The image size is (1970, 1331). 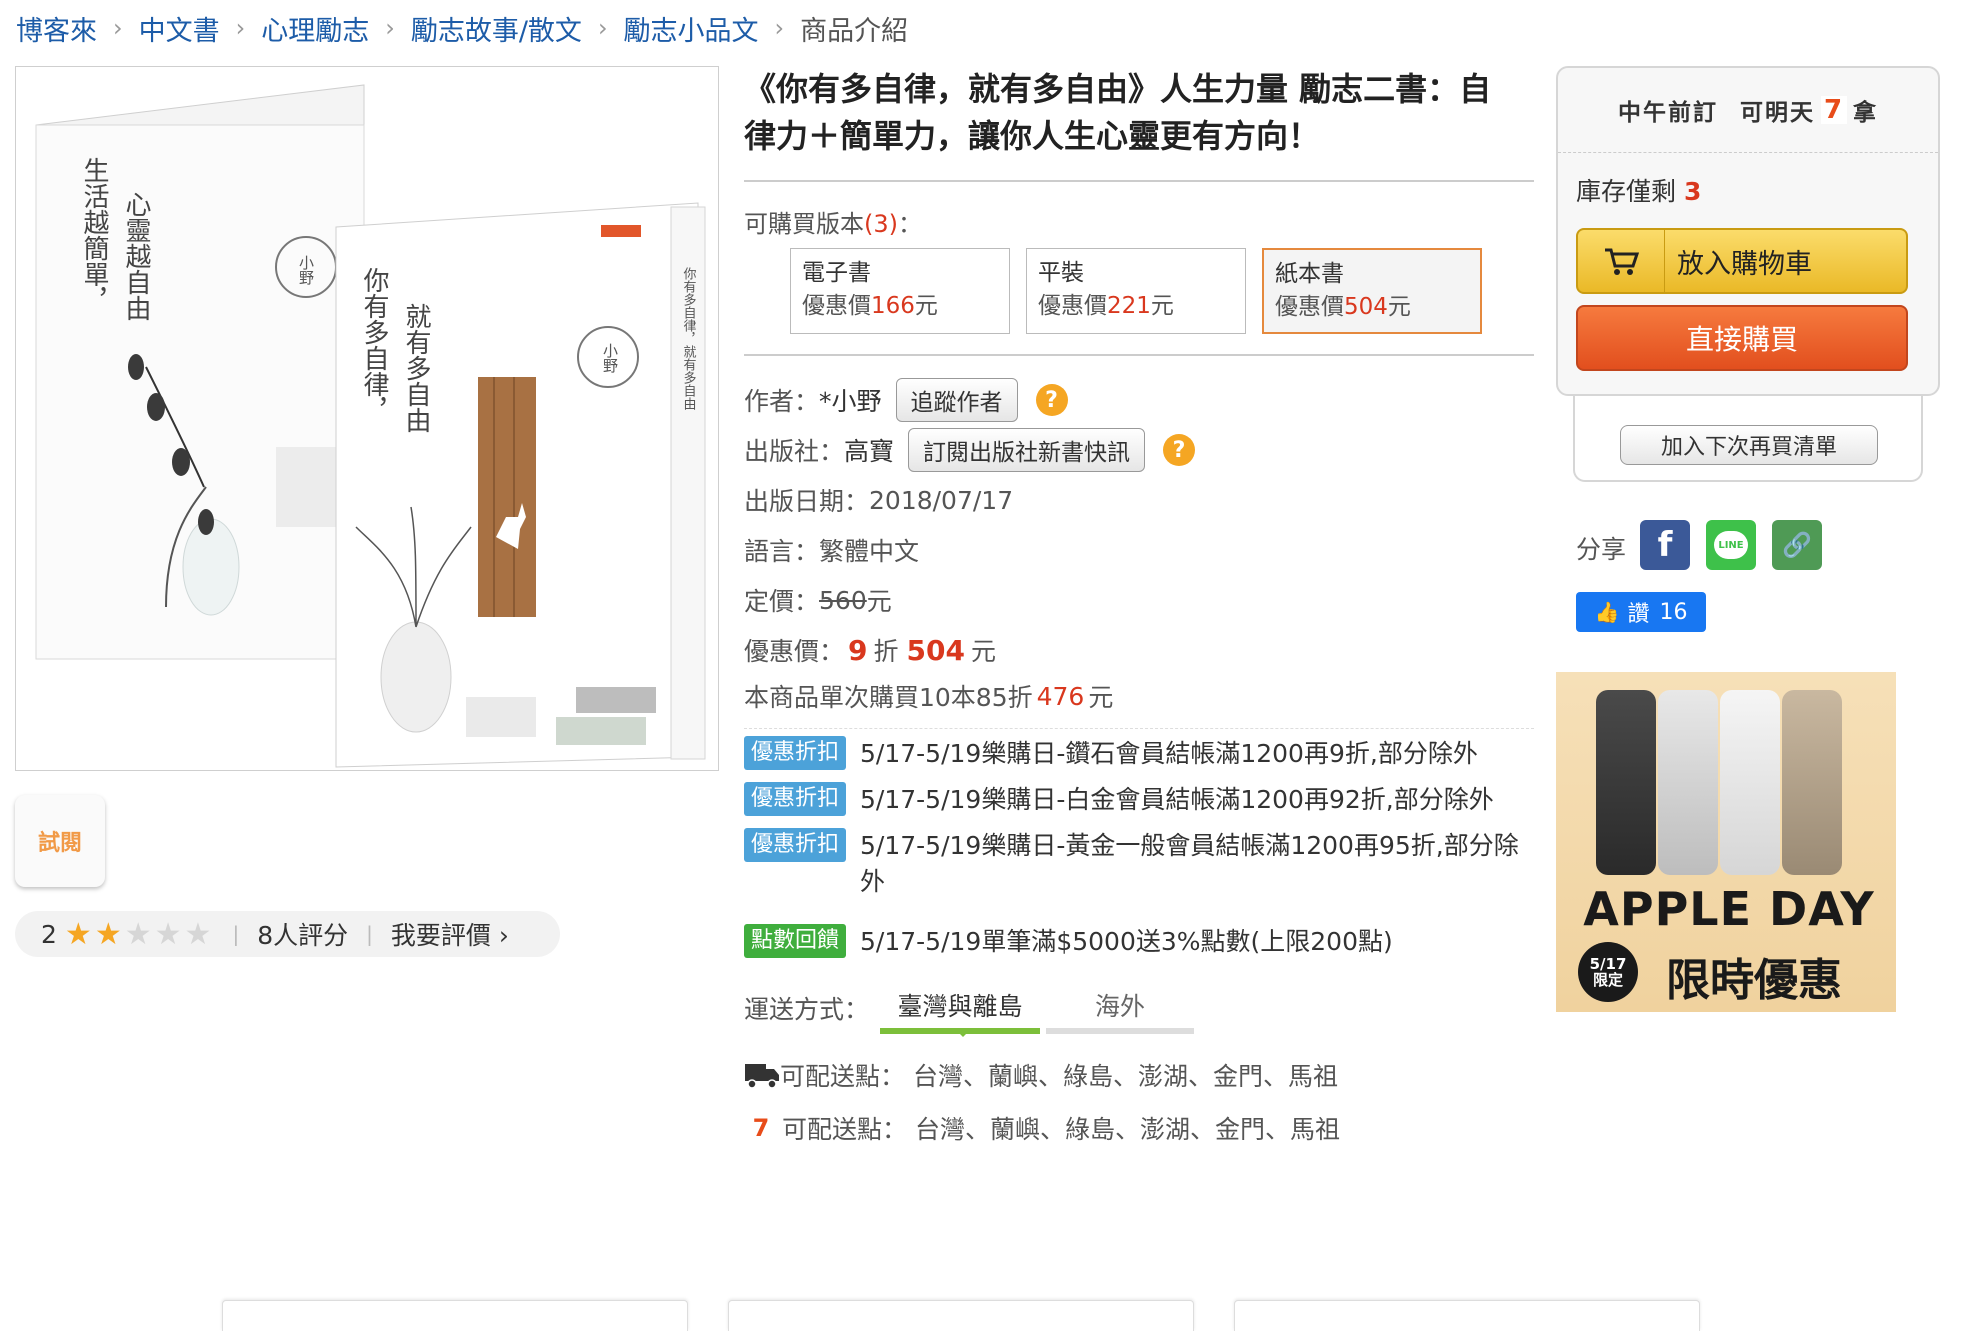 What do you see at coordinates (691, 28) in the screenshot?
I see `breadcrumb-inspirational-essays: 勵志小品文` at bounding box center [691, 28].